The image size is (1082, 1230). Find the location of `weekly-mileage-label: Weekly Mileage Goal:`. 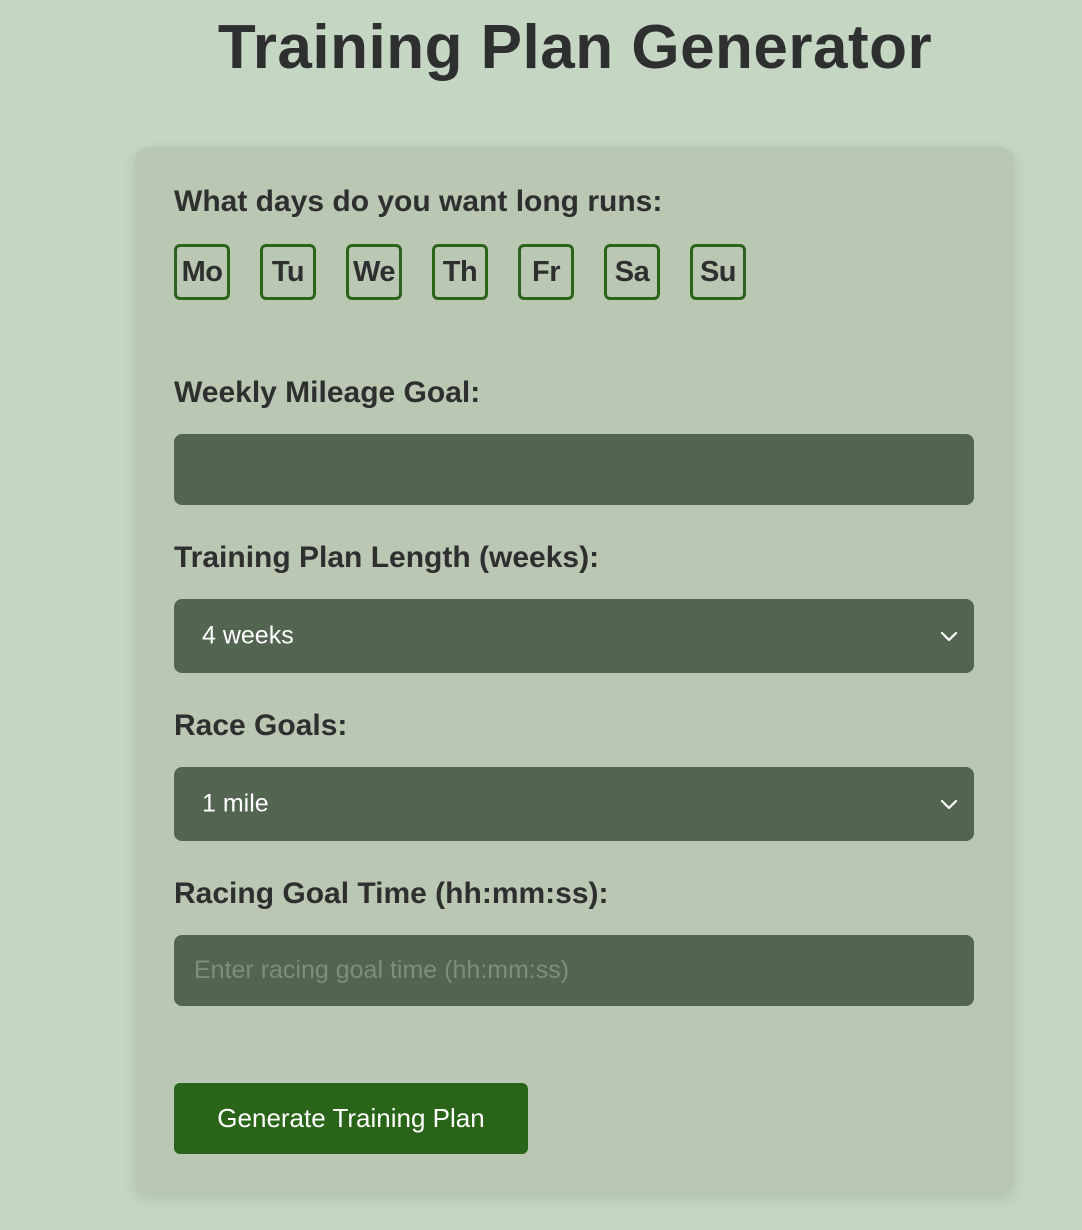

weekly-mileage-label: Weekly Mileage Goal: is located at coordinates (327, 392).